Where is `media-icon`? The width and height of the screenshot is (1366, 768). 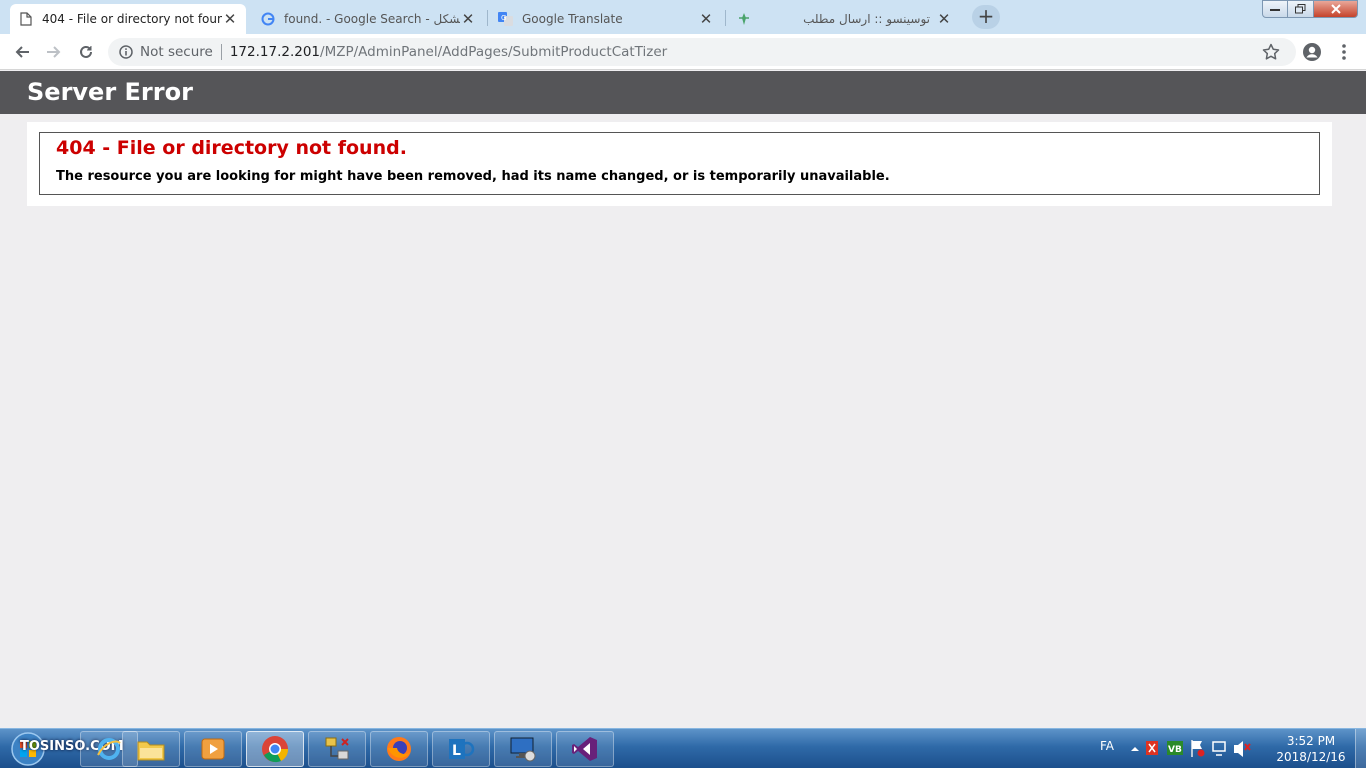 media-icon is located at coordinates (213, 749).